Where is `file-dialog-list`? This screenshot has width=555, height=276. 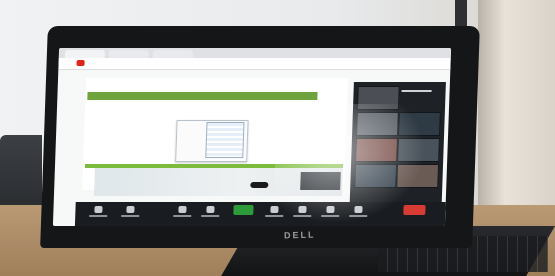
file-dialog-list is located at coordinates (225, 140).